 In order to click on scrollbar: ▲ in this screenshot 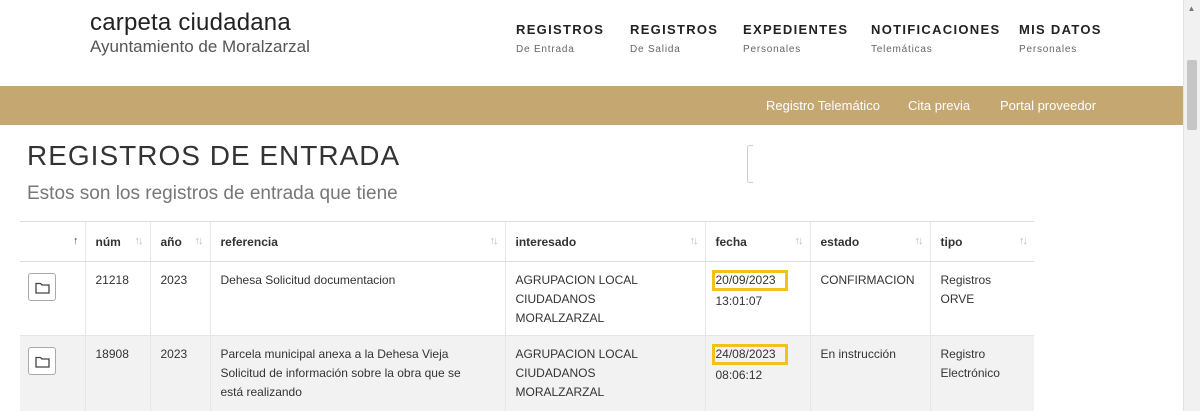, I will do `click(1191, 205)`.